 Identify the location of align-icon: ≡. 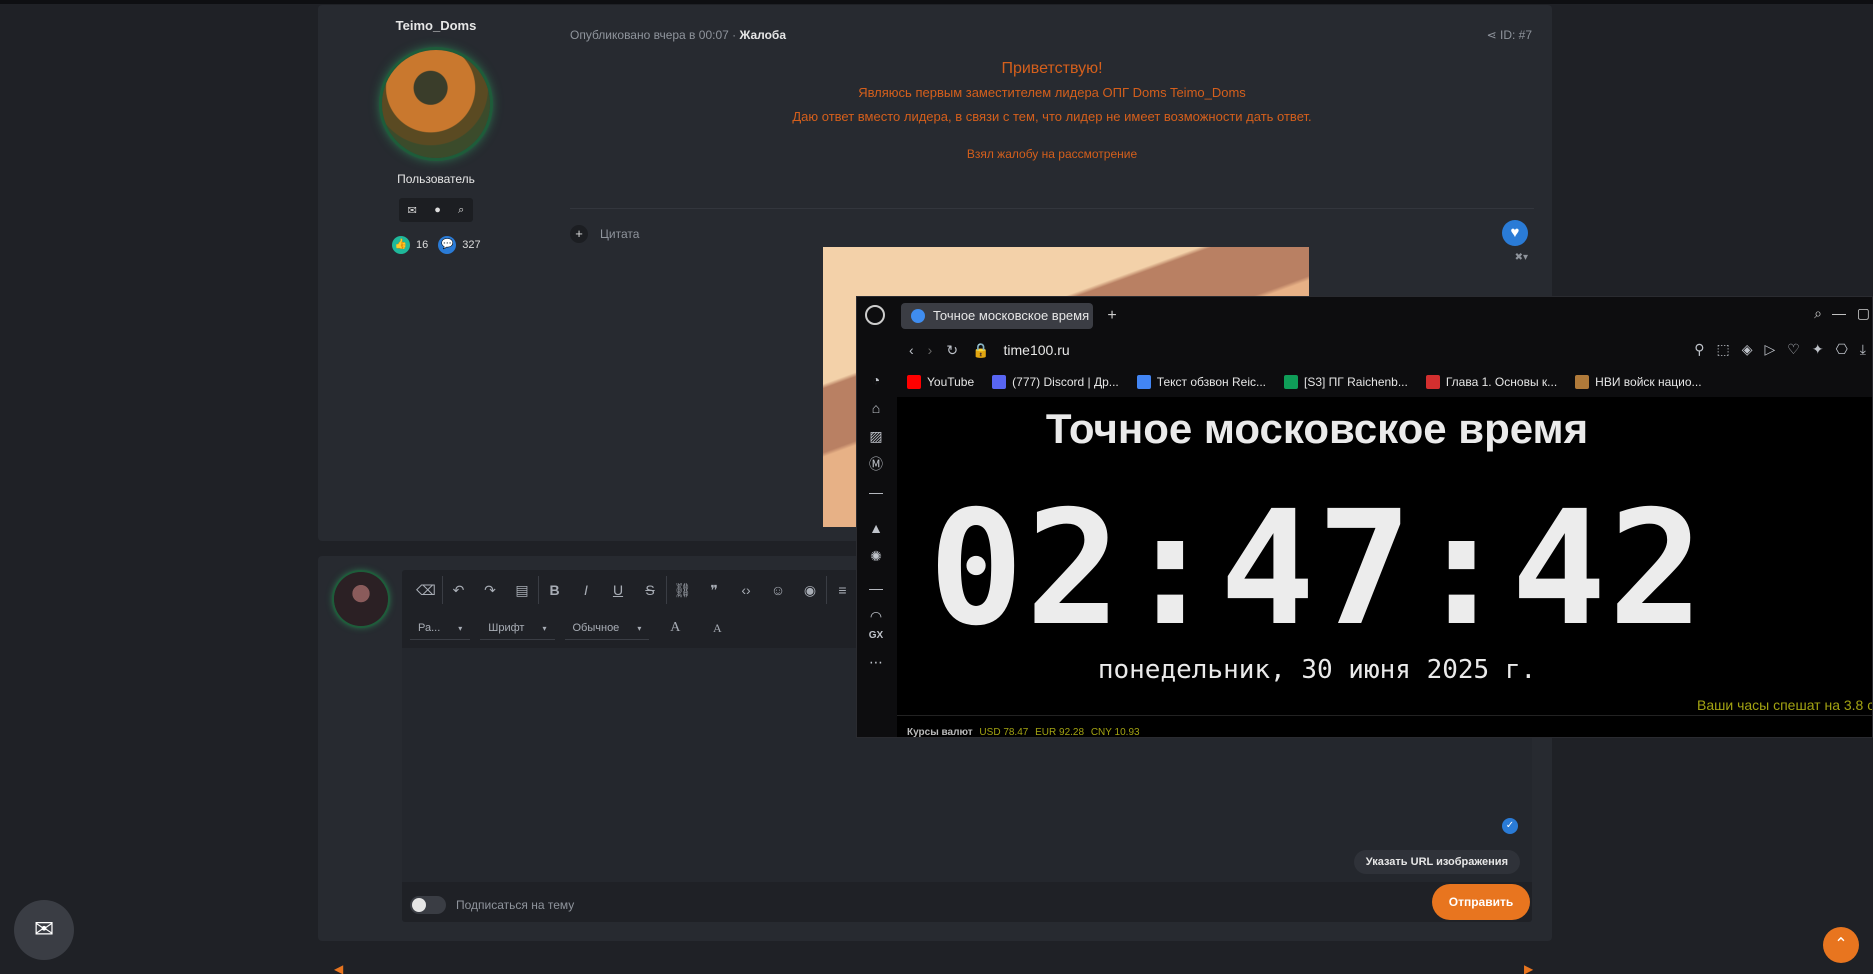
(842, 590).